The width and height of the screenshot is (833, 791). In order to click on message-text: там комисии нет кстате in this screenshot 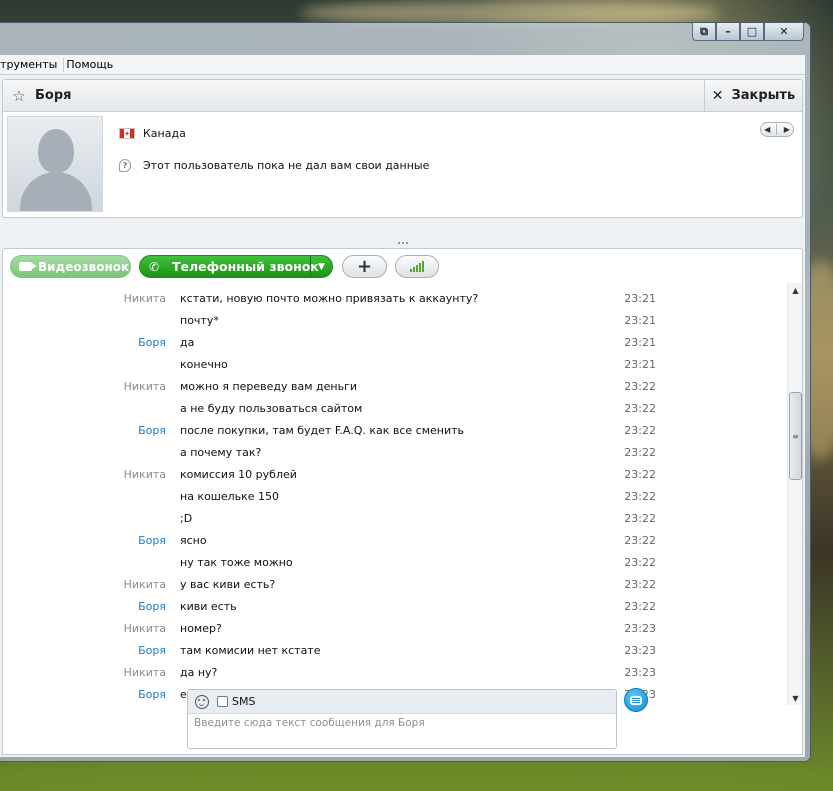, I will do `click(250, 650)`.